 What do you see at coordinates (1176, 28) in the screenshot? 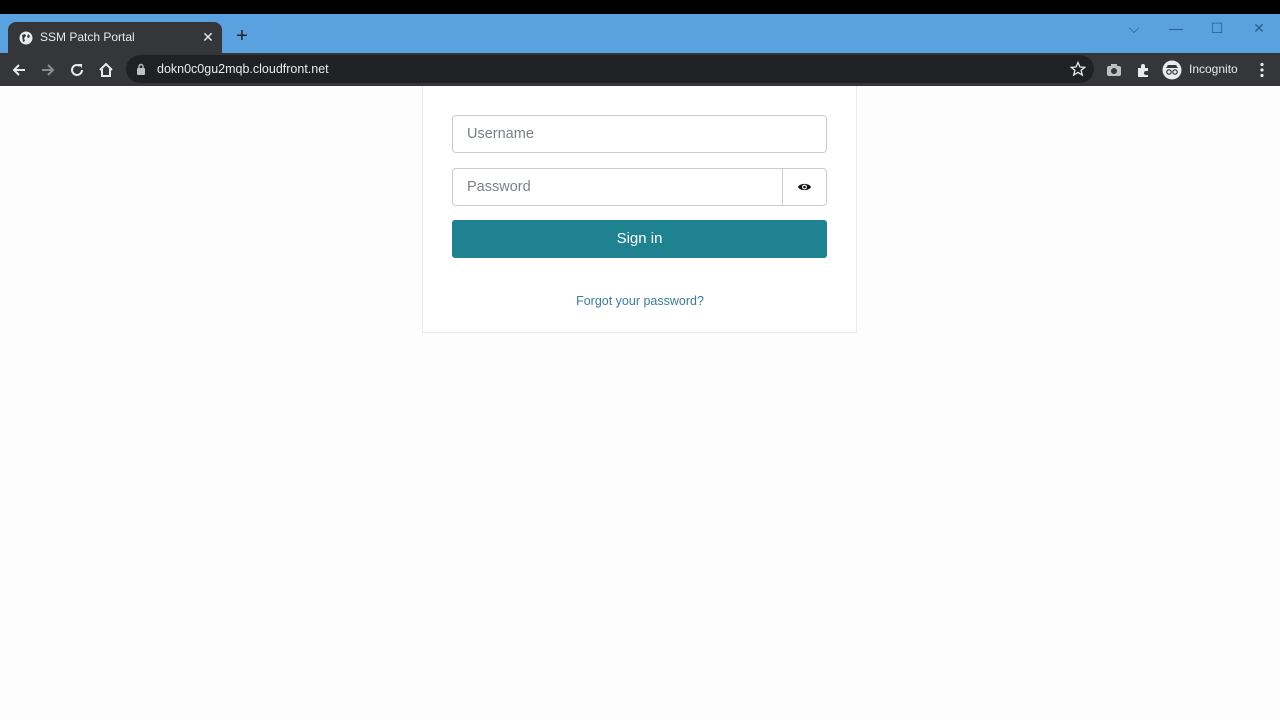
I see `minimize-icon: —` at bounding box center [1176, 28].